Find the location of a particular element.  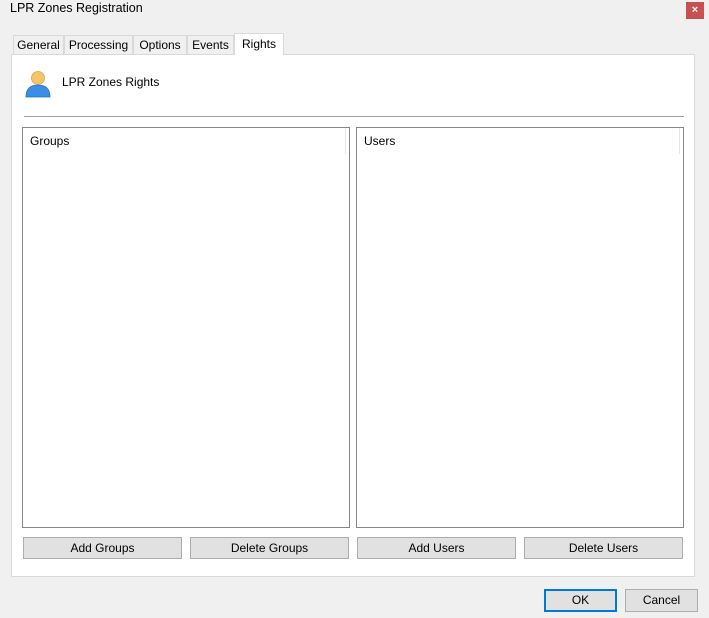

ok-button: OK is located at coordinates (580, 600).